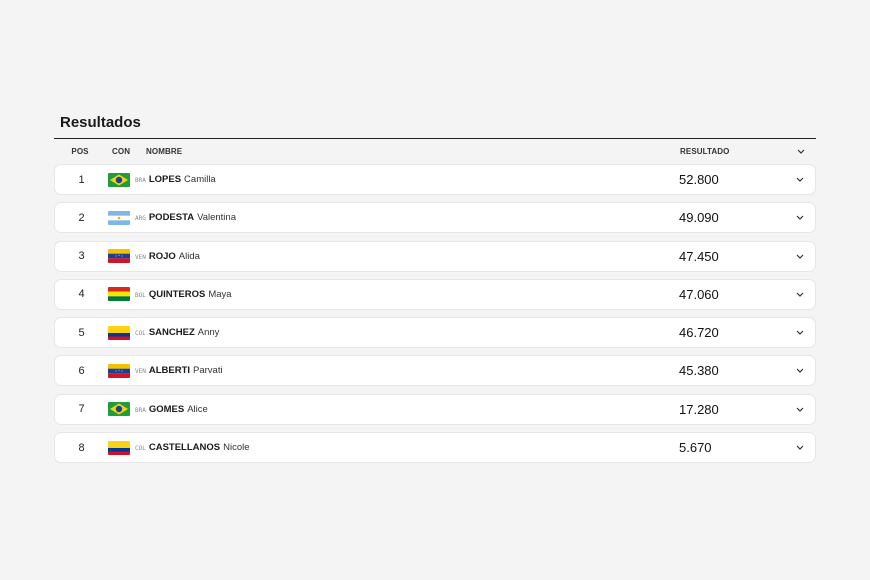 The image size is (870, 580). What do you see at coordinates (121, 151) in the screenshot?
I see `header-con: CON` at bounding box center [121, 151].